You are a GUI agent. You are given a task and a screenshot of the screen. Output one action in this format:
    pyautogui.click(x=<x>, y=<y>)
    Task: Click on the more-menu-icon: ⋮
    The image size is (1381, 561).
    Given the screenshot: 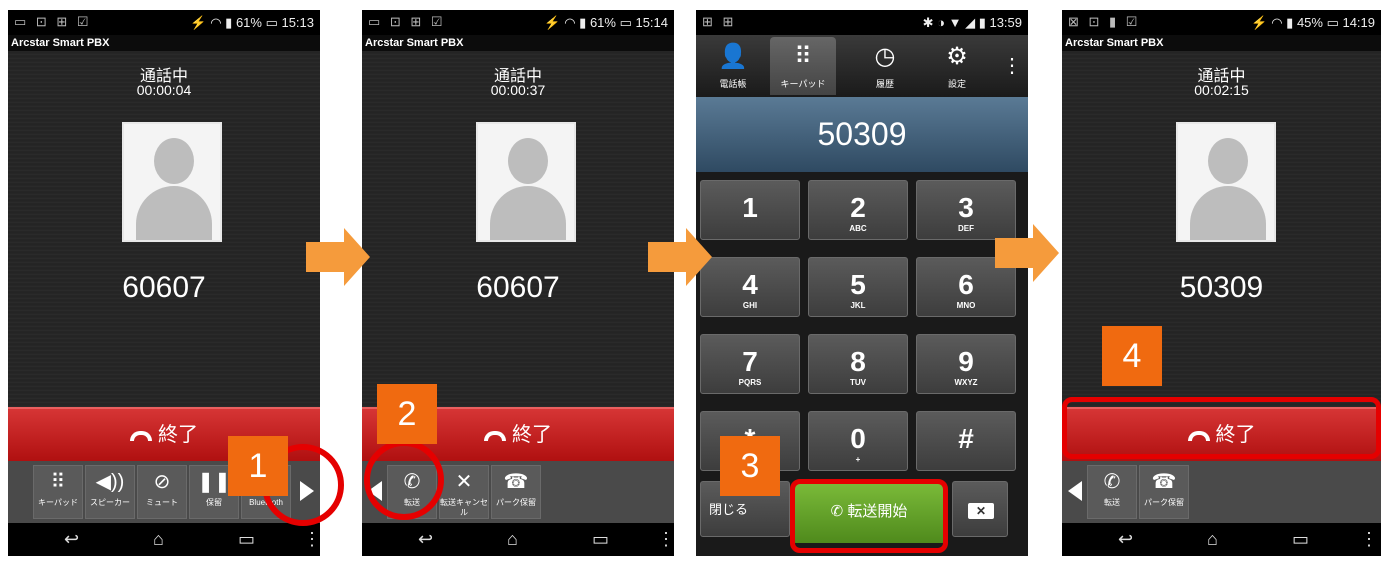 What is the action you would take?
    pyautogui.click(x=1012, y=65)
    